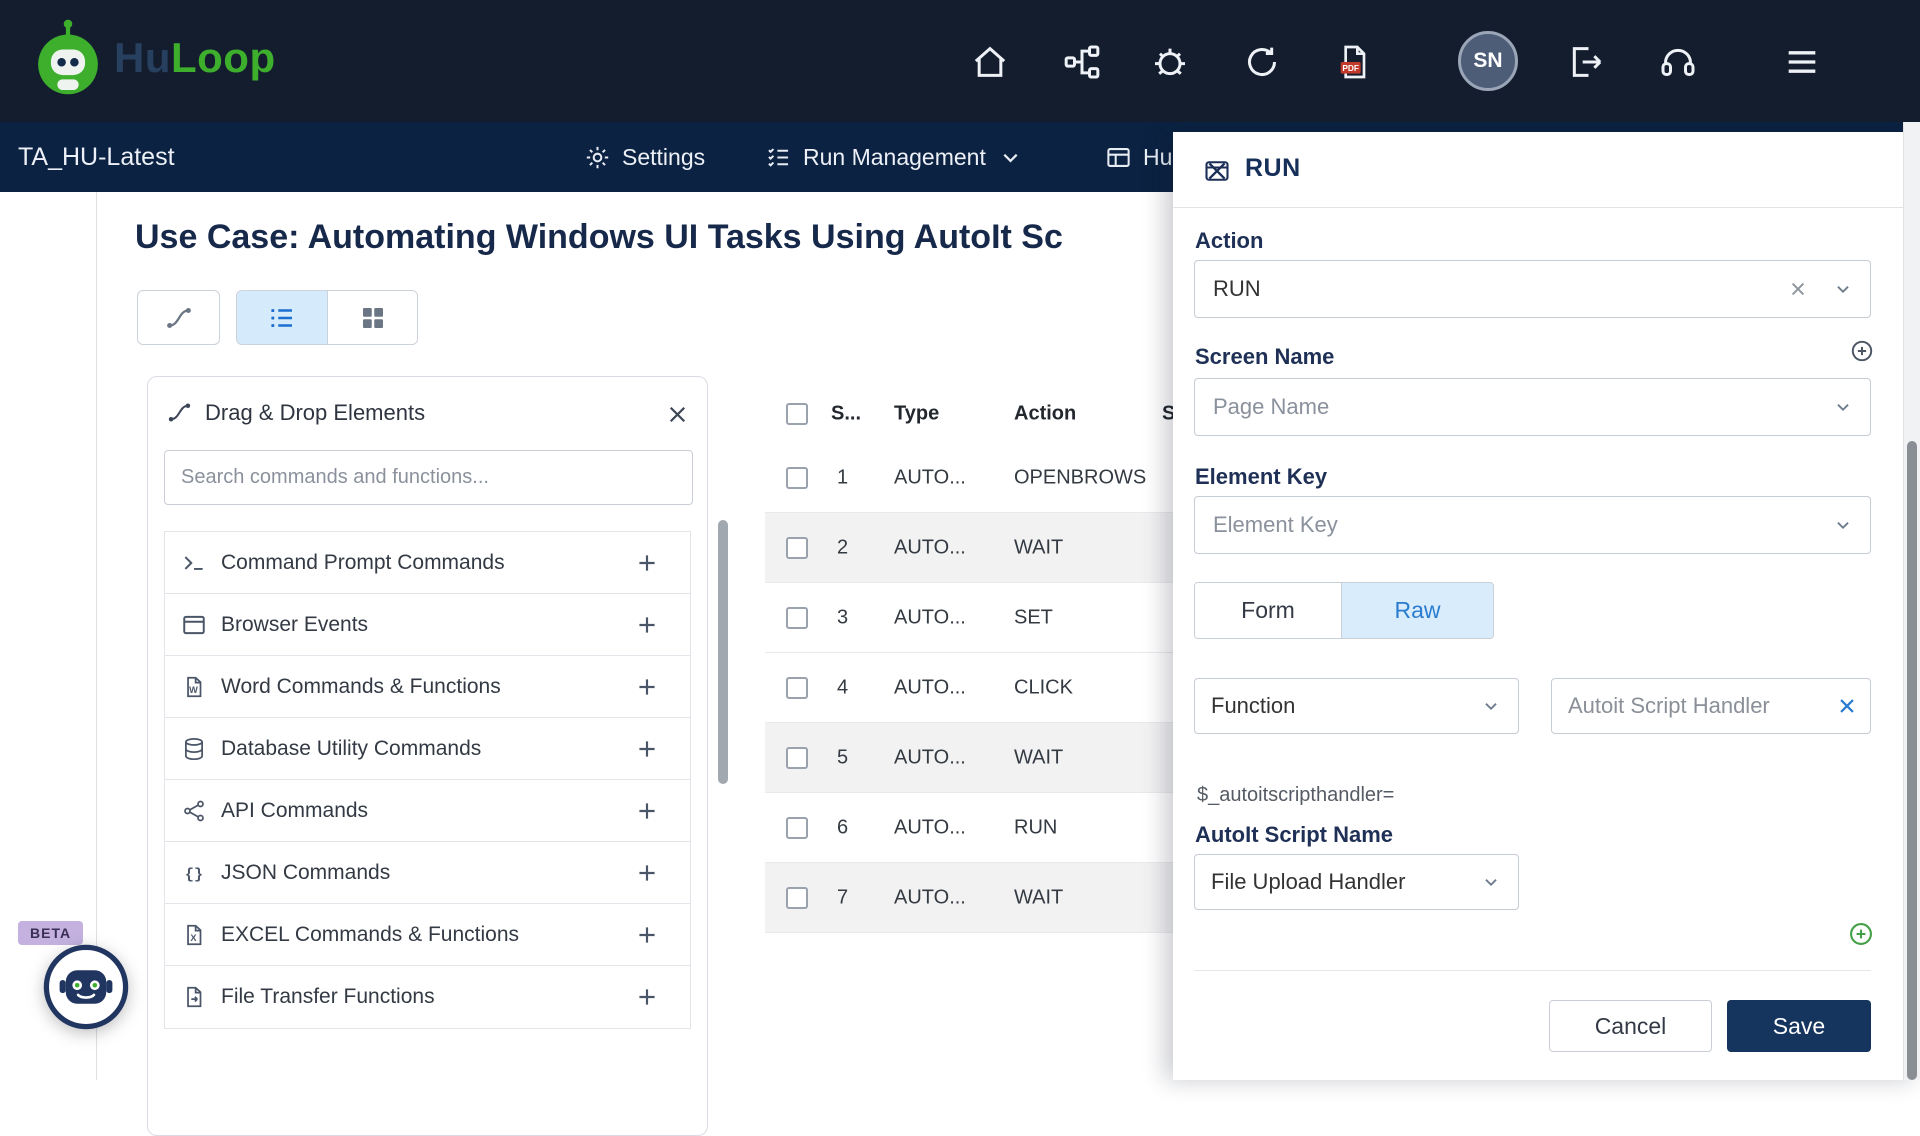 The height and width of the screenshot is (1136, 1920). Describe the element at coordinates (1273, 168) in the screenshot. I see `panel-title: RUN` at that location.